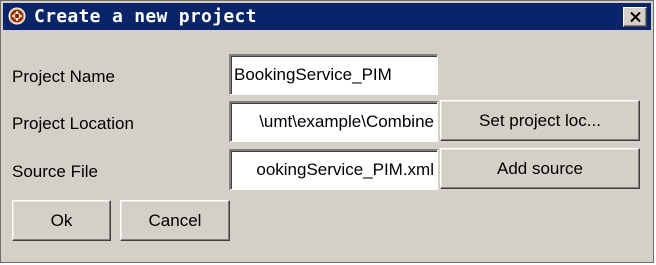 Image resolution: width=656 pixels, height=265 pixels. Describe the element at coordinates (17, 16) in the screenshot. I see `app-logo-icon` at that location.